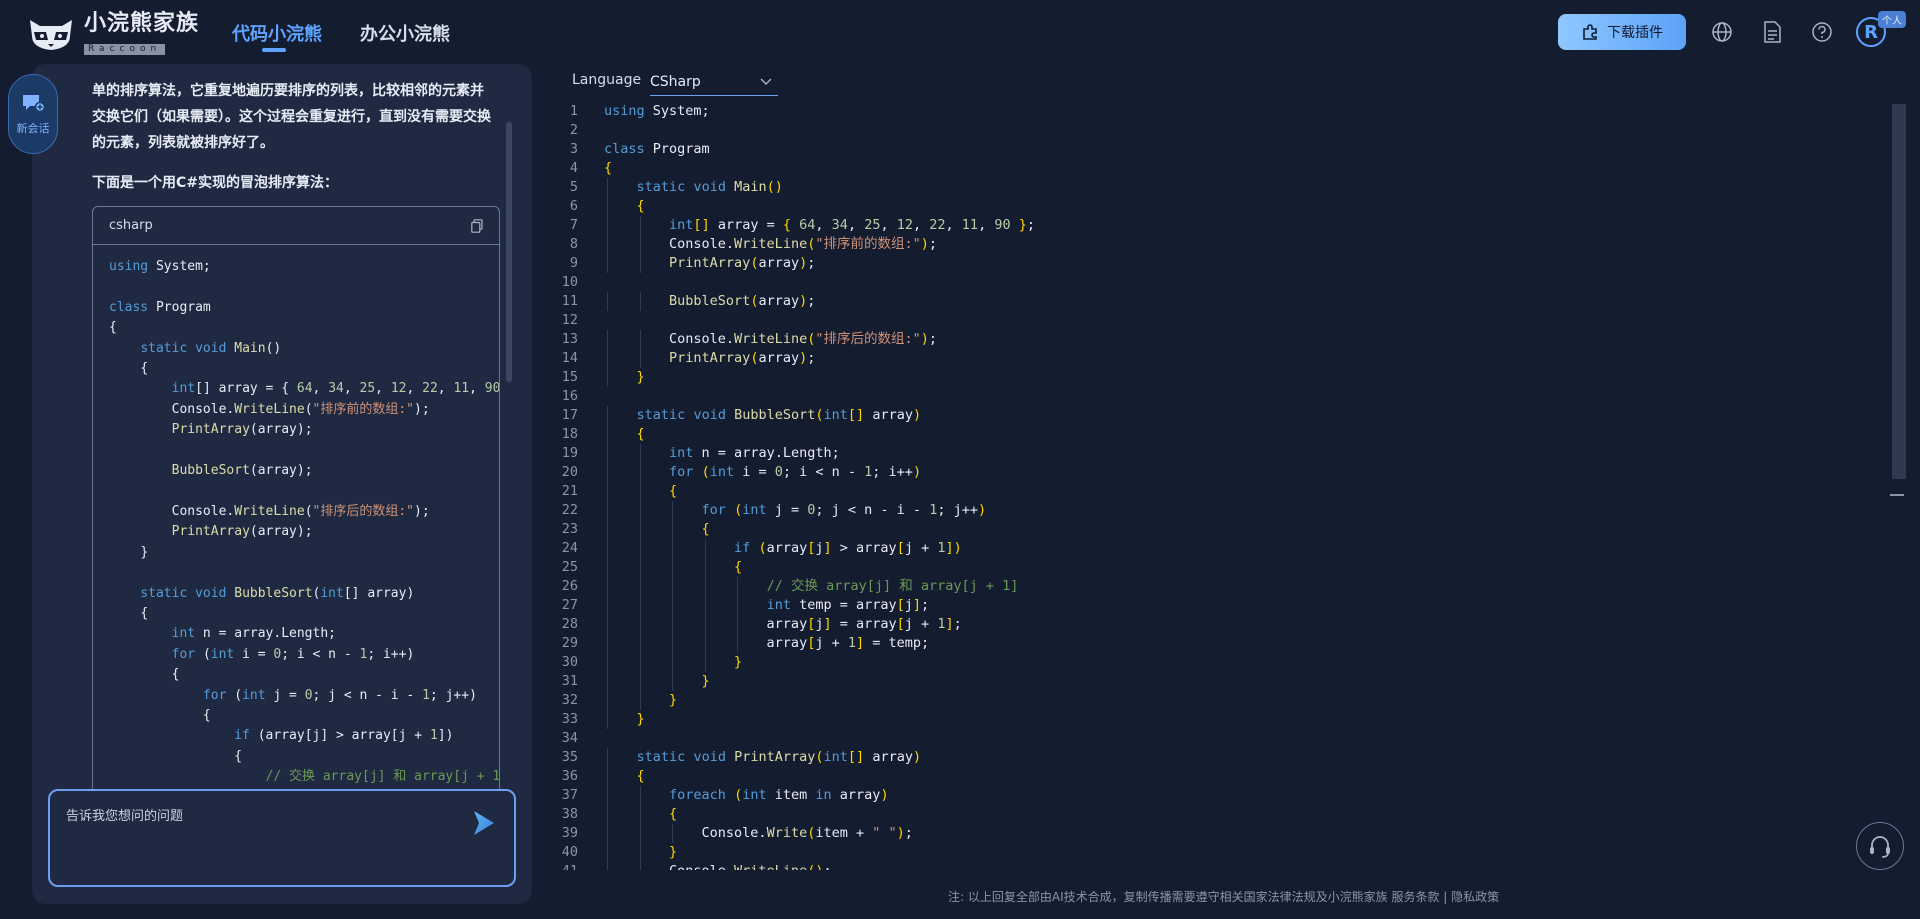 The height and width of the screenshot is (919, 1920). I want to click on code-line: 5 static void Main(), so click(1220, 187).